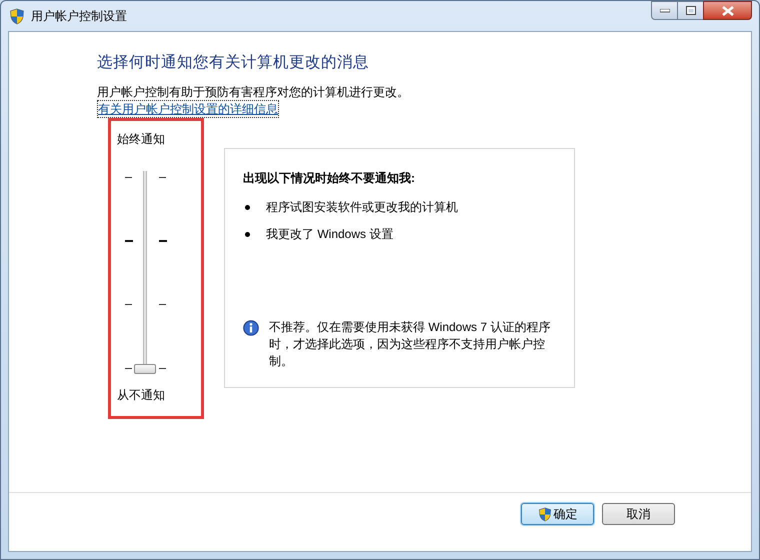 The height and width of the screenshot is (560, 760). Describe the element at coordinates (79, 16) in the screenshot. I see `window-title: 用户帐户控制设置` at that location.